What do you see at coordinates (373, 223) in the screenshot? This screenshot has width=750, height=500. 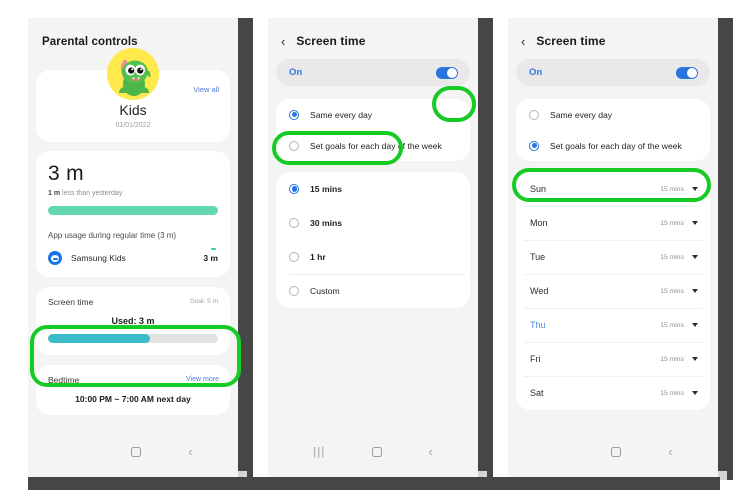 I see `duration-option-30-mins: 30 mins` at bounding box center [373, 223].